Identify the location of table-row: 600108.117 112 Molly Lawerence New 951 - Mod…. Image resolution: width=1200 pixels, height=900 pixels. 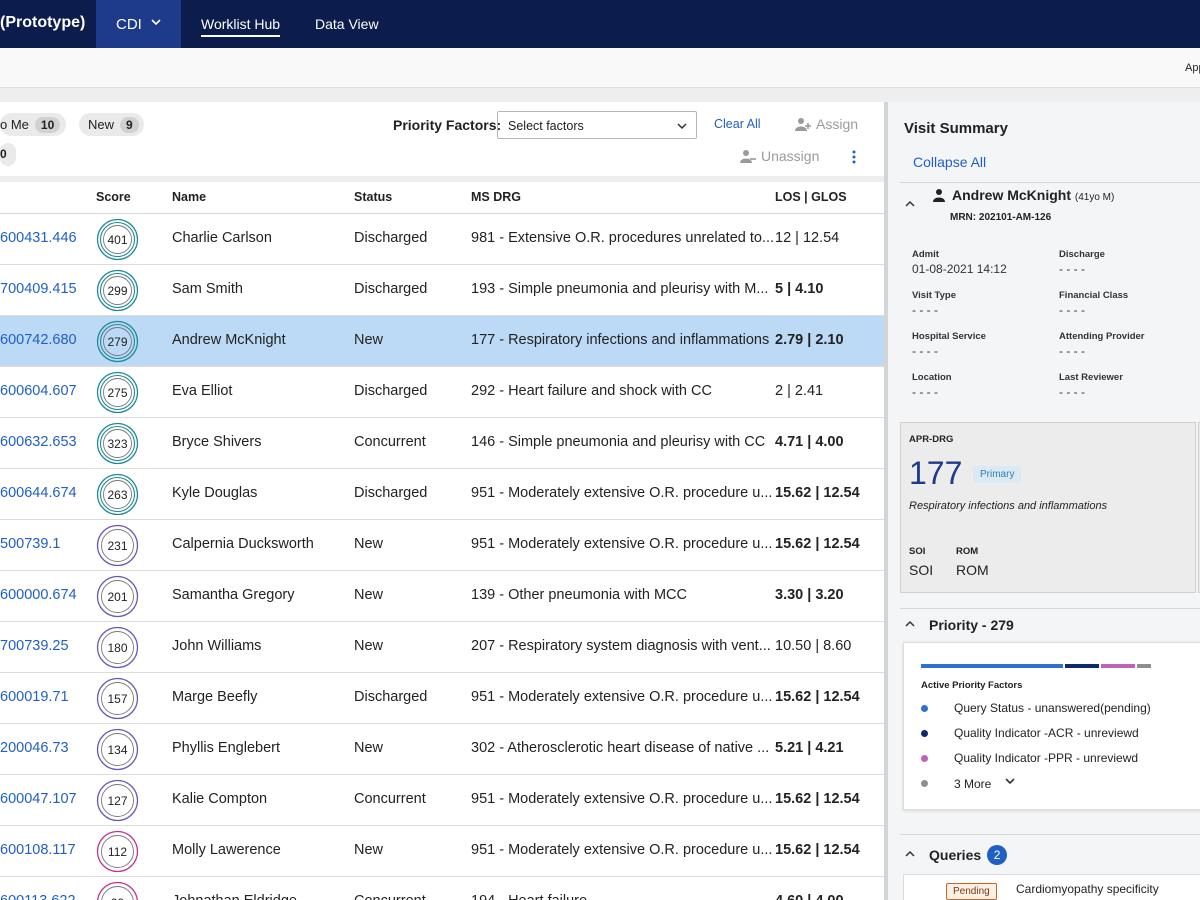
(442, 851).